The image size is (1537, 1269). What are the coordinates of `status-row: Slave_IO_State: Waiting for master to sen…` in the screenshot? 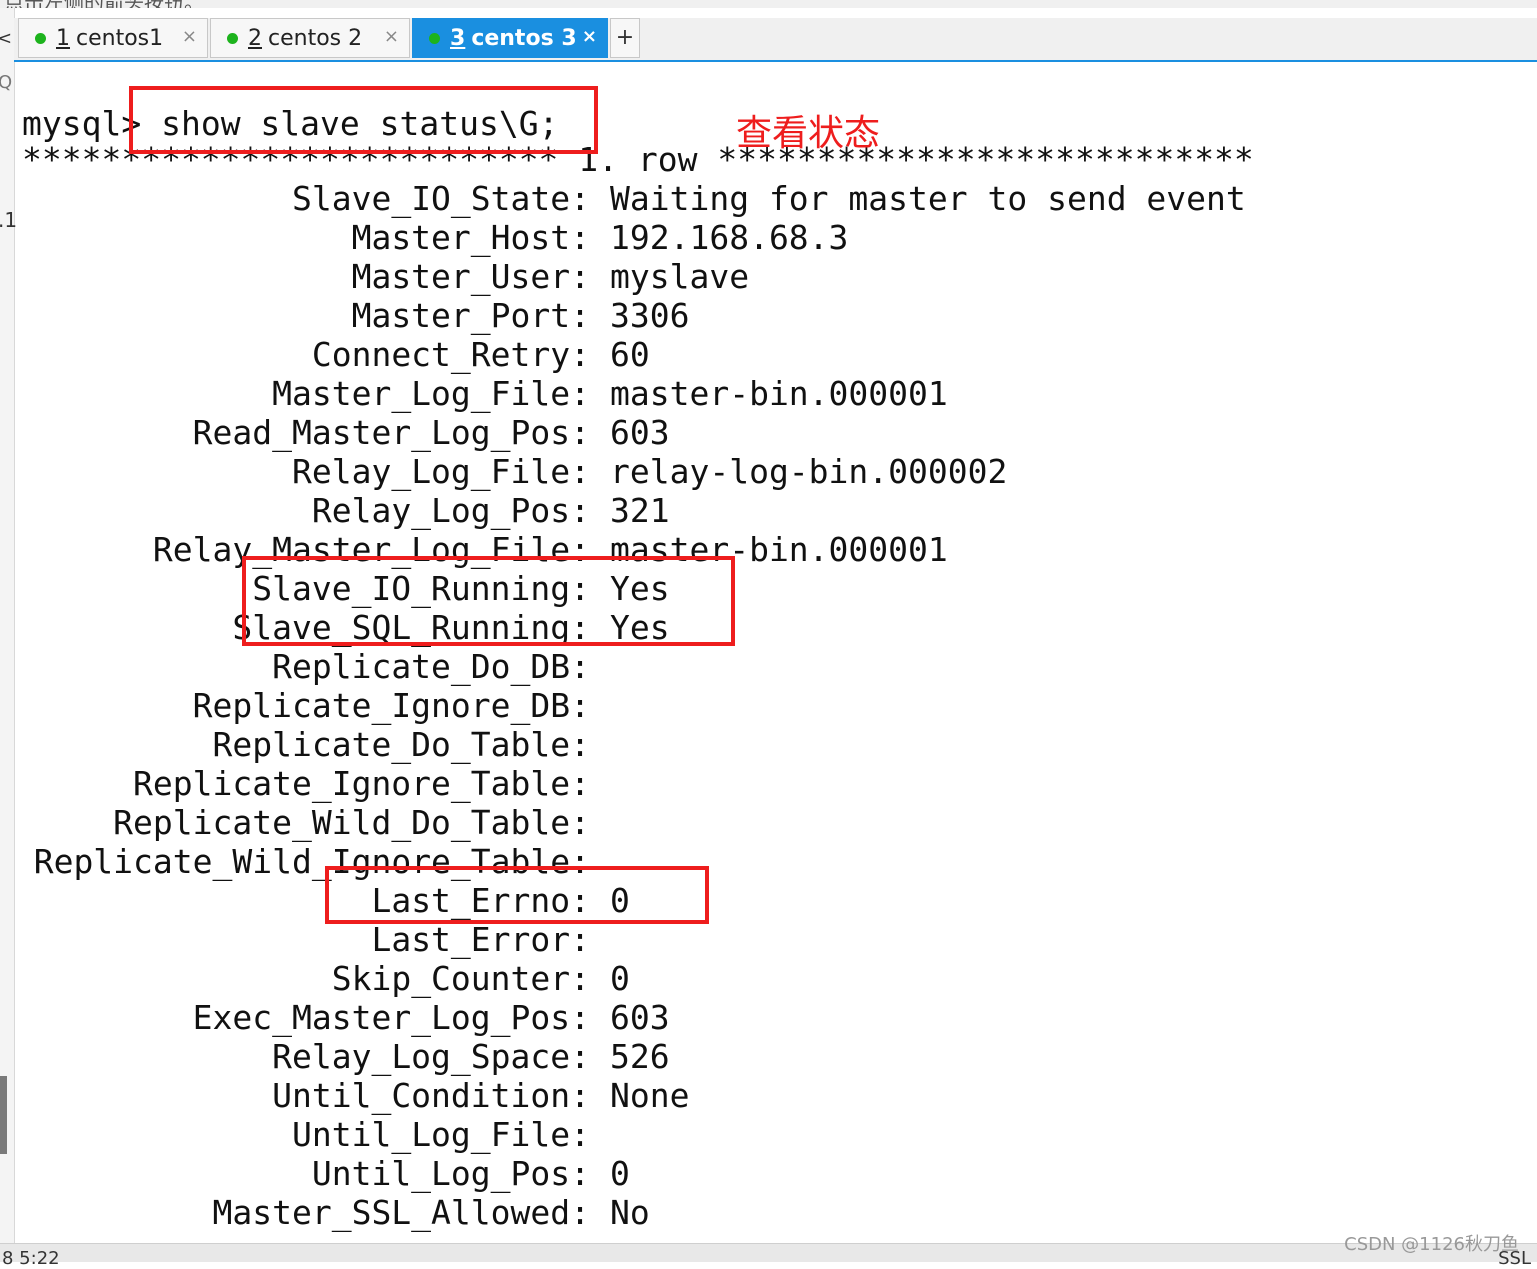 It's located at (767, 198).